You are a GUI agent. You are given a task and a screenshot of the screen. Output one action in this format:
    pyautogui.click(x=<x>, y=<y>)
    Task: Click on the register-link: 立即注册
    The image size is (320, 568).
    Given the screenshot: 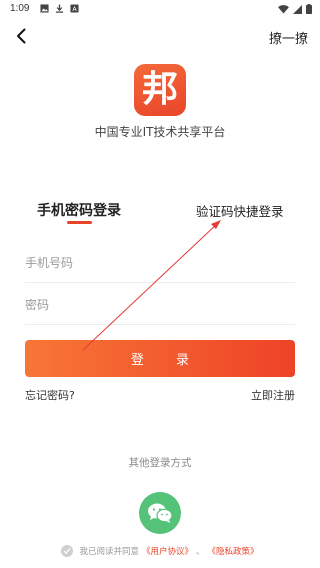 What is the action you would take?
    pyautogui.click(x=273, y=395)
    